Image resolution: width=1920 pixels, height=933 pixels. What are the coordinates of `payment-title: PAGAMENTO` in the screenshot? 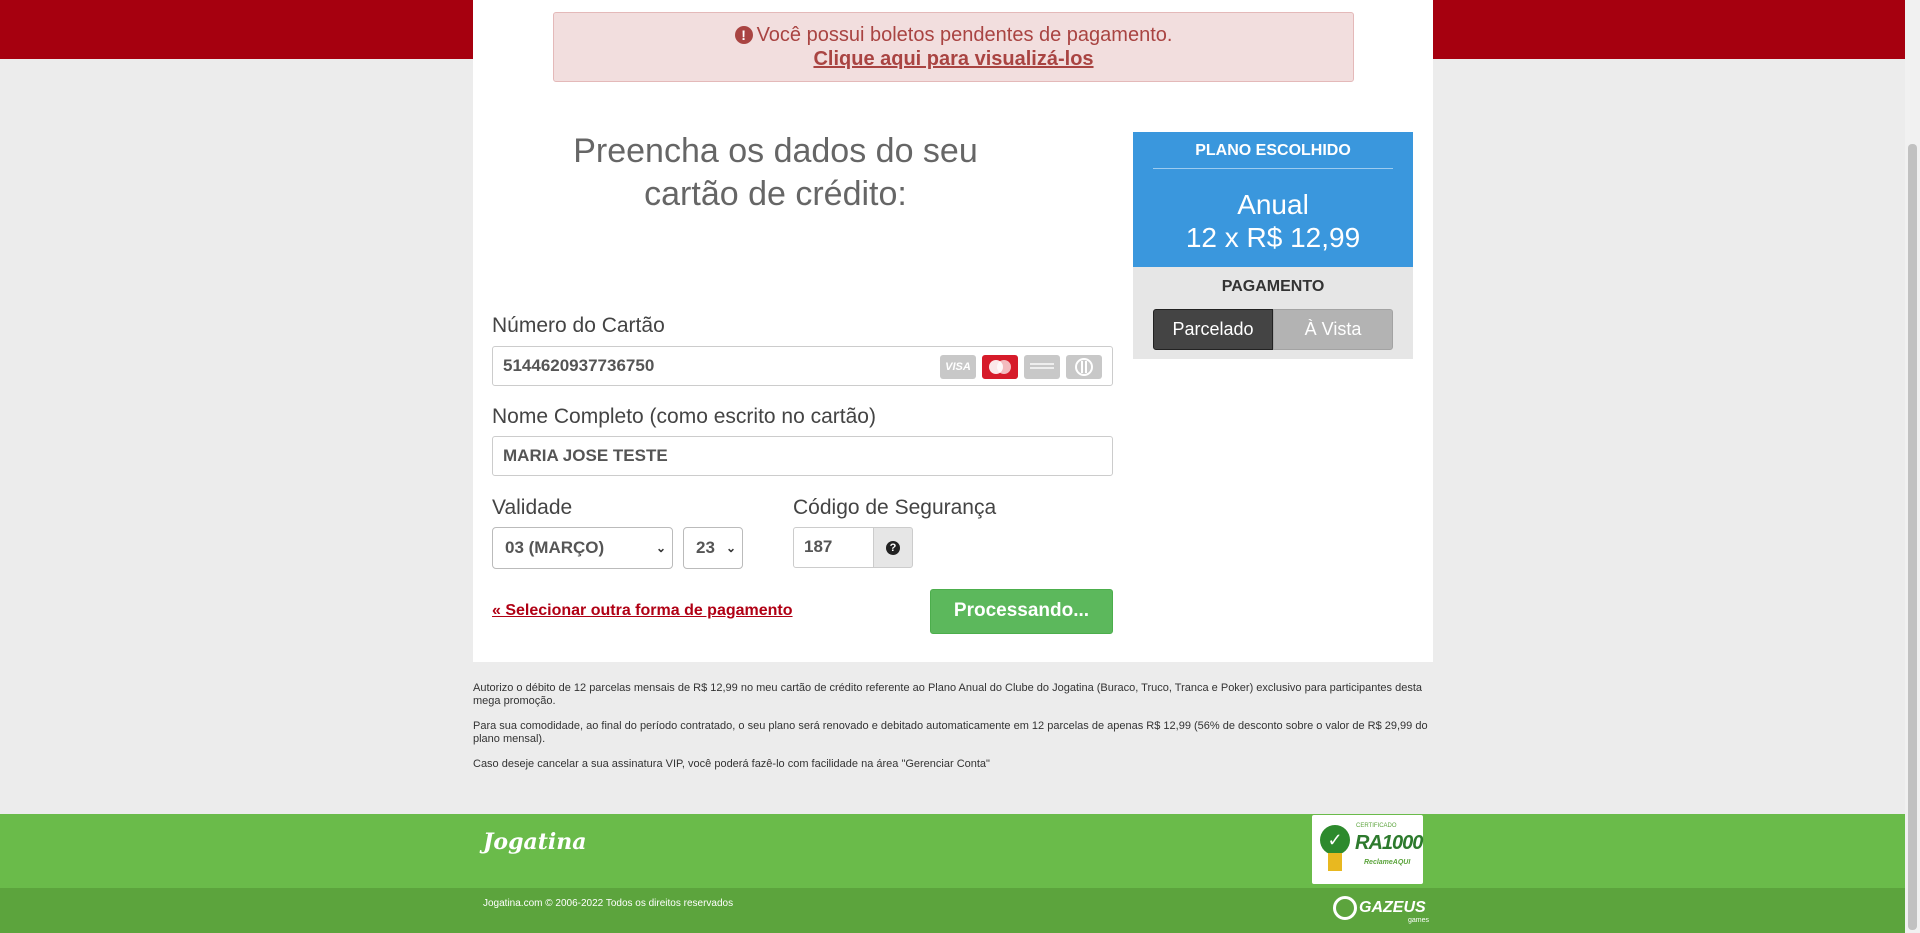 It's located at (1273, 286).